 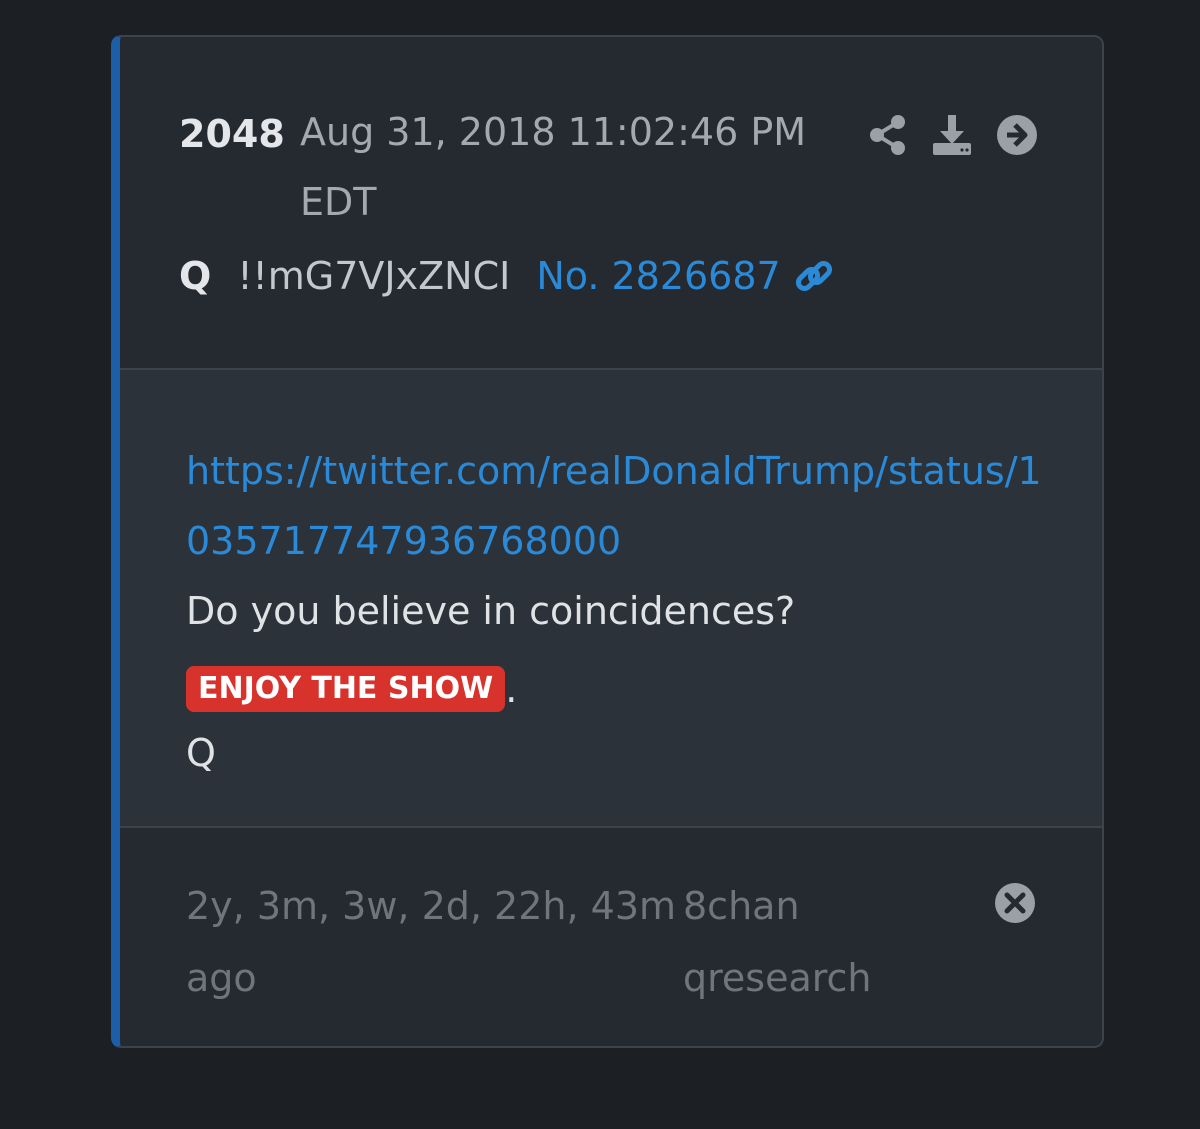 I want to click on post-number-link: No. 2826687, so click(x=685, y=276).